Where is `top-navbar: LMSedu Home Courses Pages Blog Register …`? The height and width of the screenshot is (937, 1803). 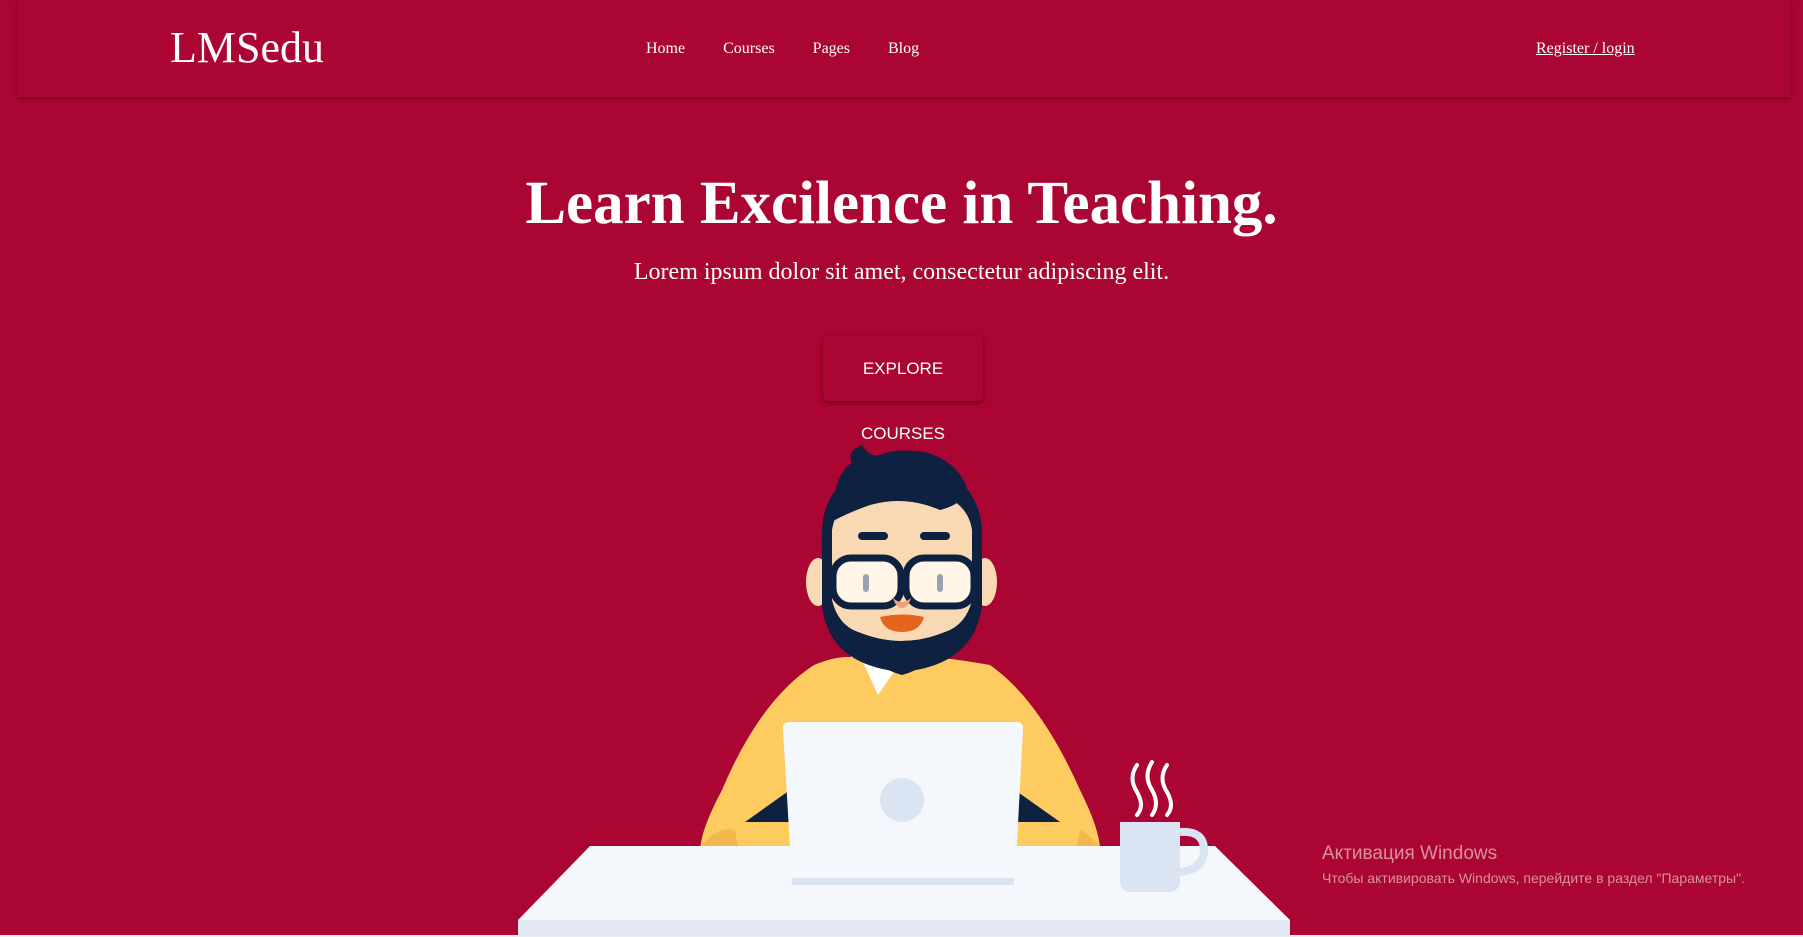 top-navbar: LMSedu Home Courses Pages Blog Register … is located at coordinates (904, 48).